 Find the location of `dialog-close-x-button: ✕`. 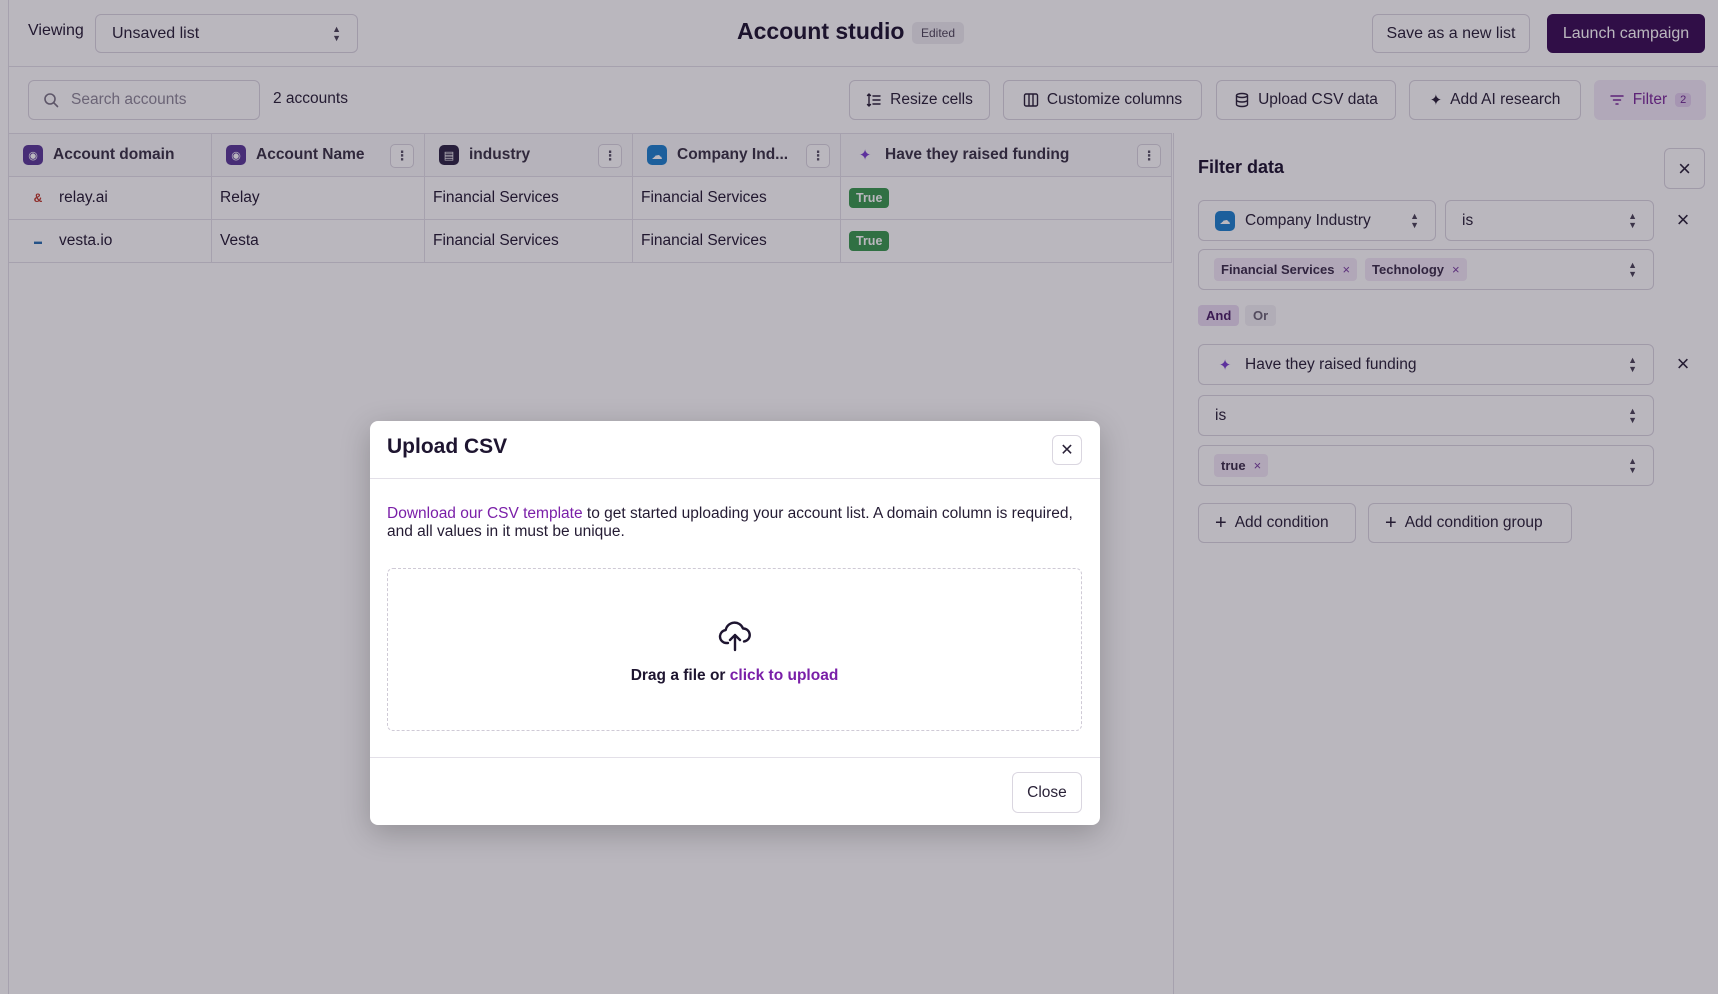

dialog-close-x-button: ✕ is located at coordinates (1067, 450).